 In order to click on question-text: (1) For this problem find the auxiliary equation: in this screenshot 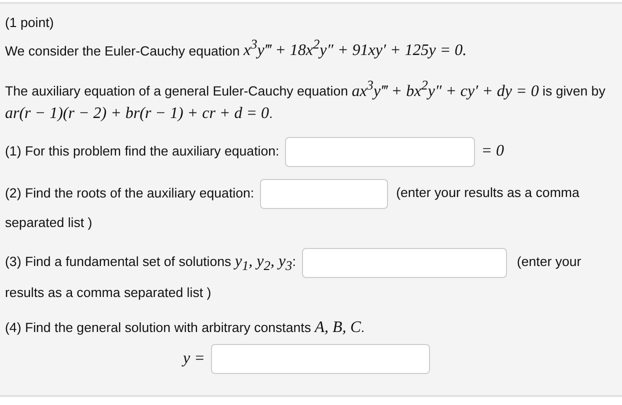, I will do `click(142, 150)`.